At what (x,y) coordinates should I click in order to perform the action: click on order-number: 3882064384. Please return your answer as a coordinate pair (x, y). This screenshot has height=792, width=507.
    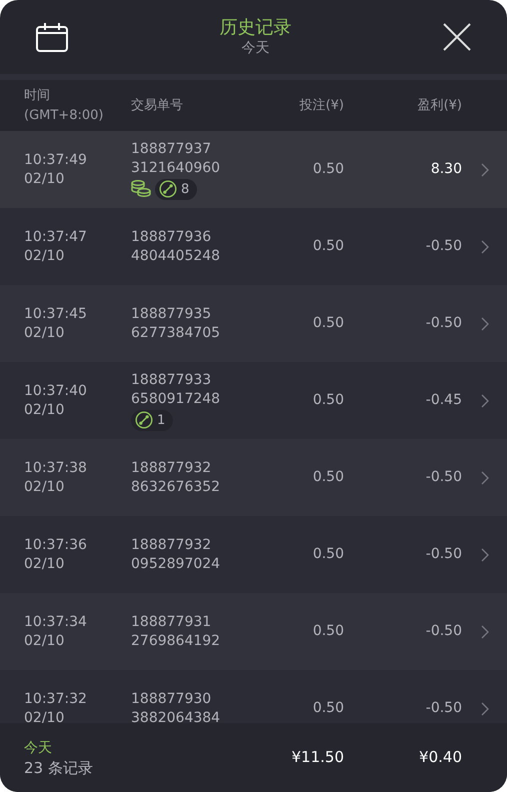
    Looking at the image, I should click on (176, 715).